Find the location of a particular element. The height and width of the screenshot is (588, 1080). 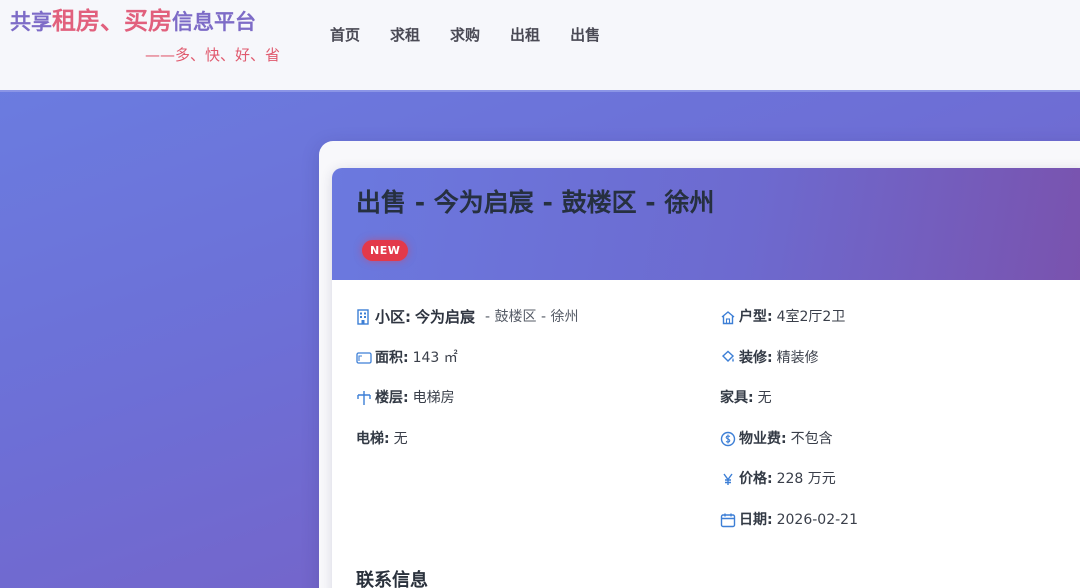

detail-price: 价格: 228 万元 is located at coordinates (789, 488).